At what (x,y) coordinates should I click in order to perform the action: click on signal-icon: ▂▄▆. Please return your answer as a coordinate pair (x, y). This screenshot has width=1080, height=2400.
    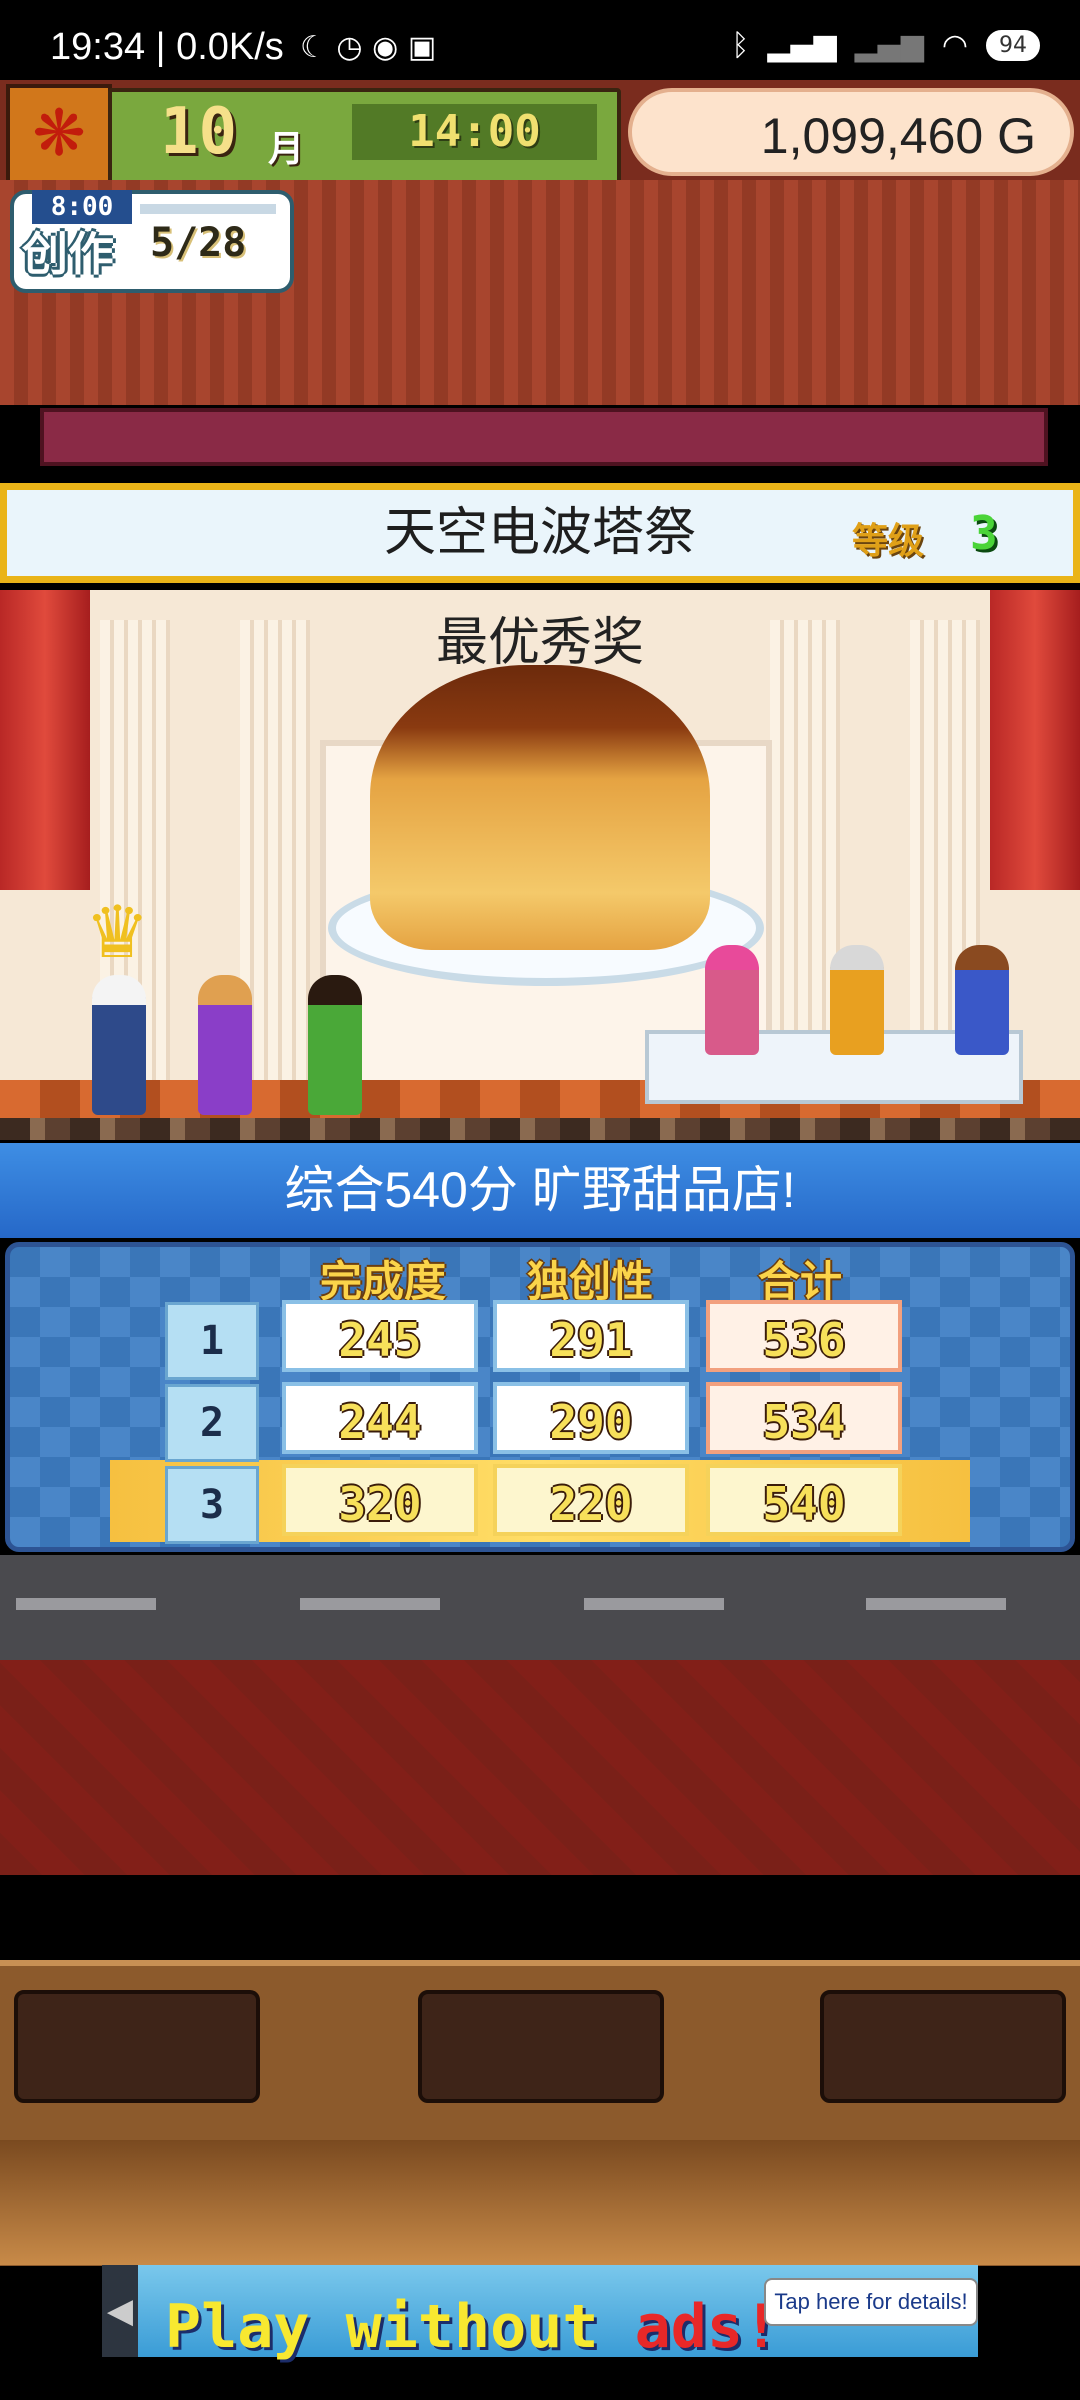
    Looking at the image, I should click on (802, 45).